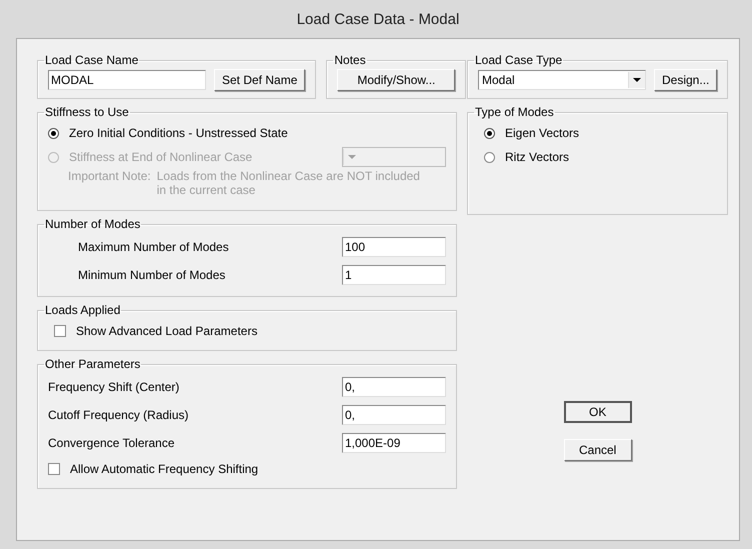  What do you see at coordinates (160, 157) in the screenshot?
I see `radio-label: Stiffness at End of Nonlinear Case` at bounding box center [160, 157].